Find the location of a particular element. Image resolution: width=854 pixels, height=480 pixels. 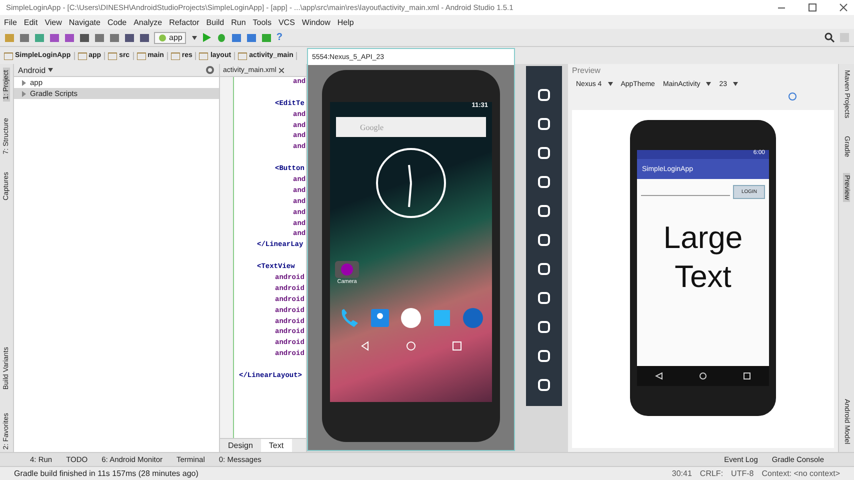

line-separator: CRLF: is located at coordinates (712, 473).